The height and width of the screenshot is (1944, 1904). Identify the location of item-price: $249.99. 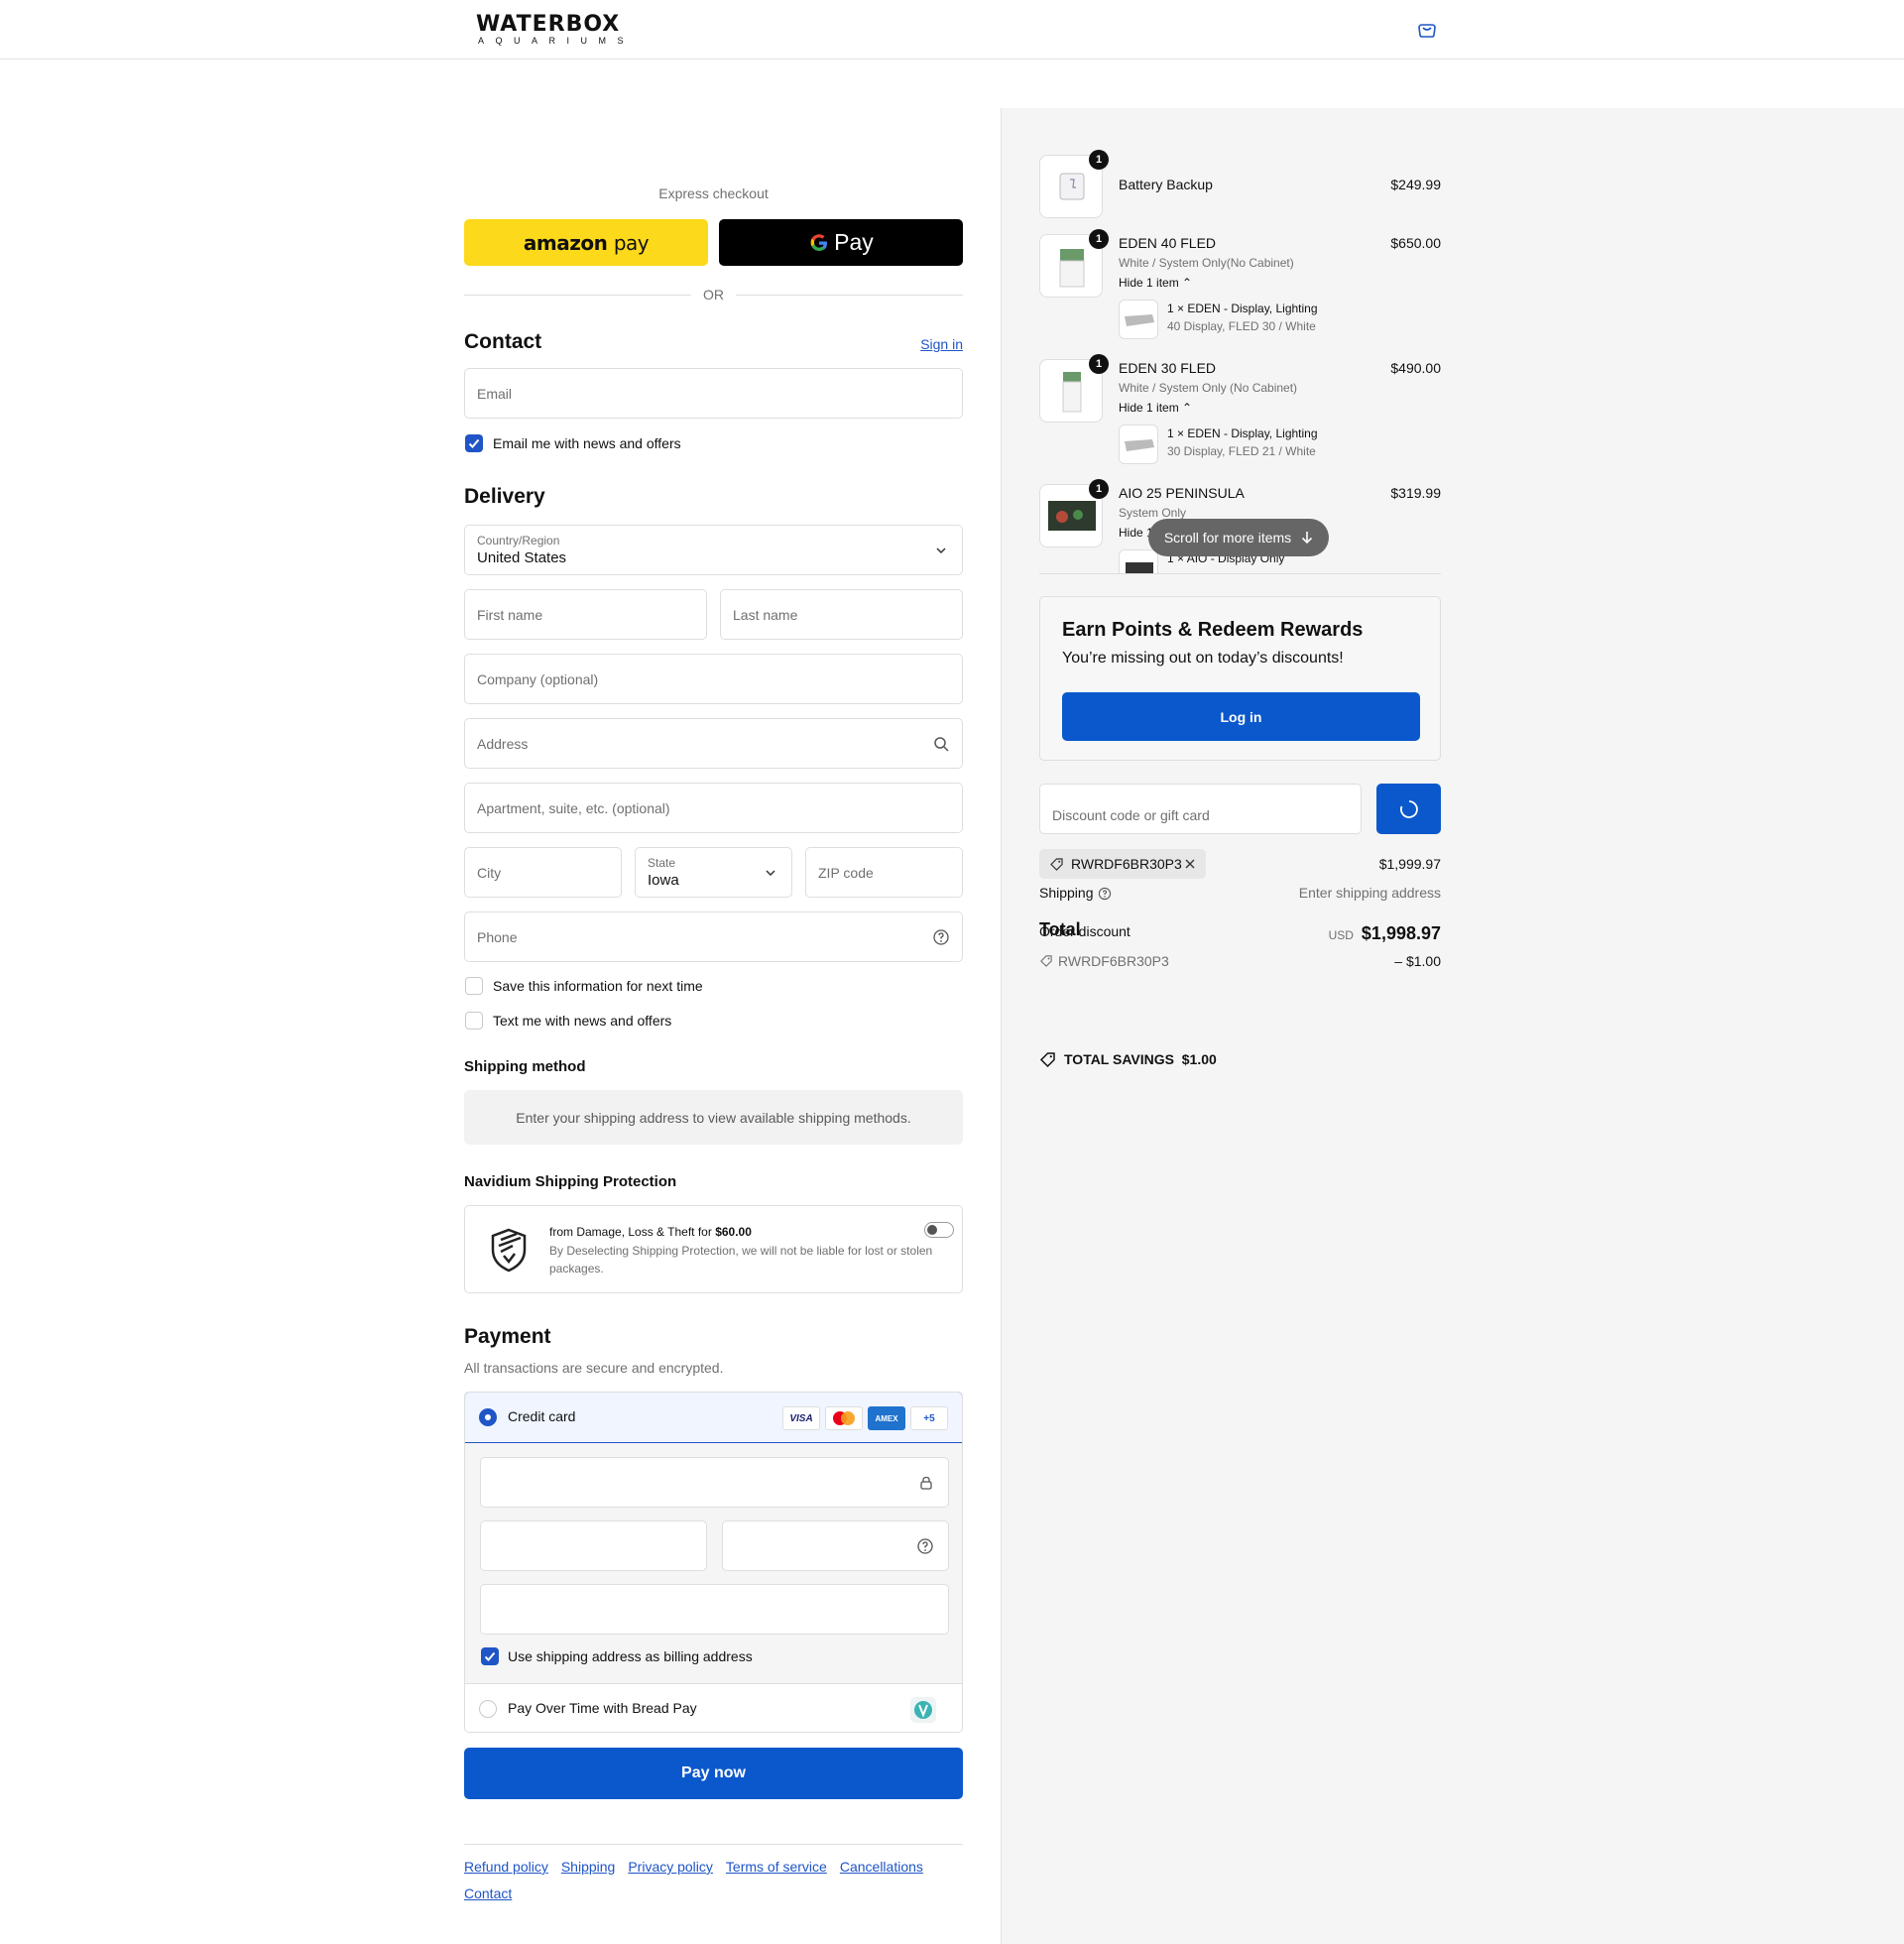
(1415, 184).